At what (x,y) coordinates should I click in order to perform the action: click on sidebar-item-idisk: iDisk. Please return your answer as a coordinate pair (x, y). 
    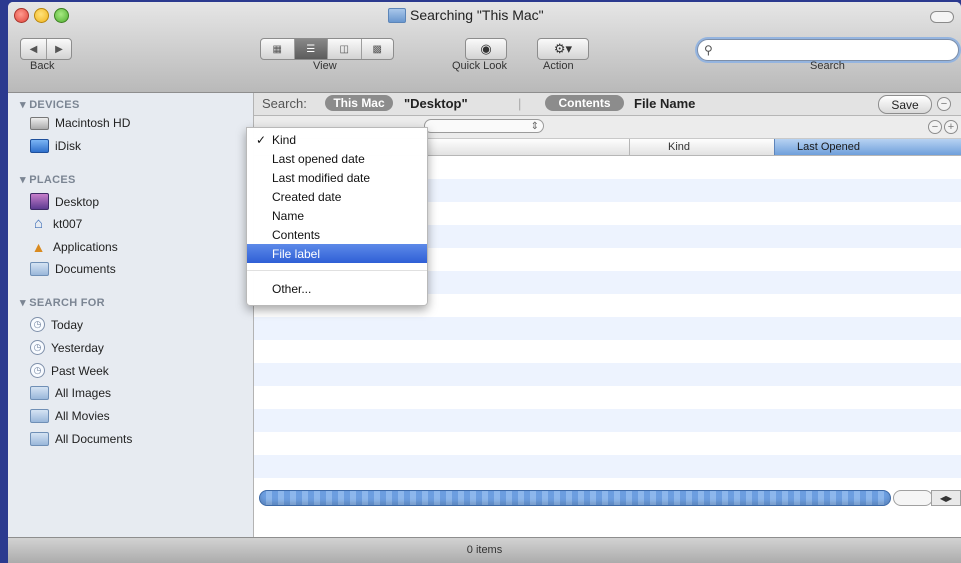
    Looking at the image, I should click on (55, 146).